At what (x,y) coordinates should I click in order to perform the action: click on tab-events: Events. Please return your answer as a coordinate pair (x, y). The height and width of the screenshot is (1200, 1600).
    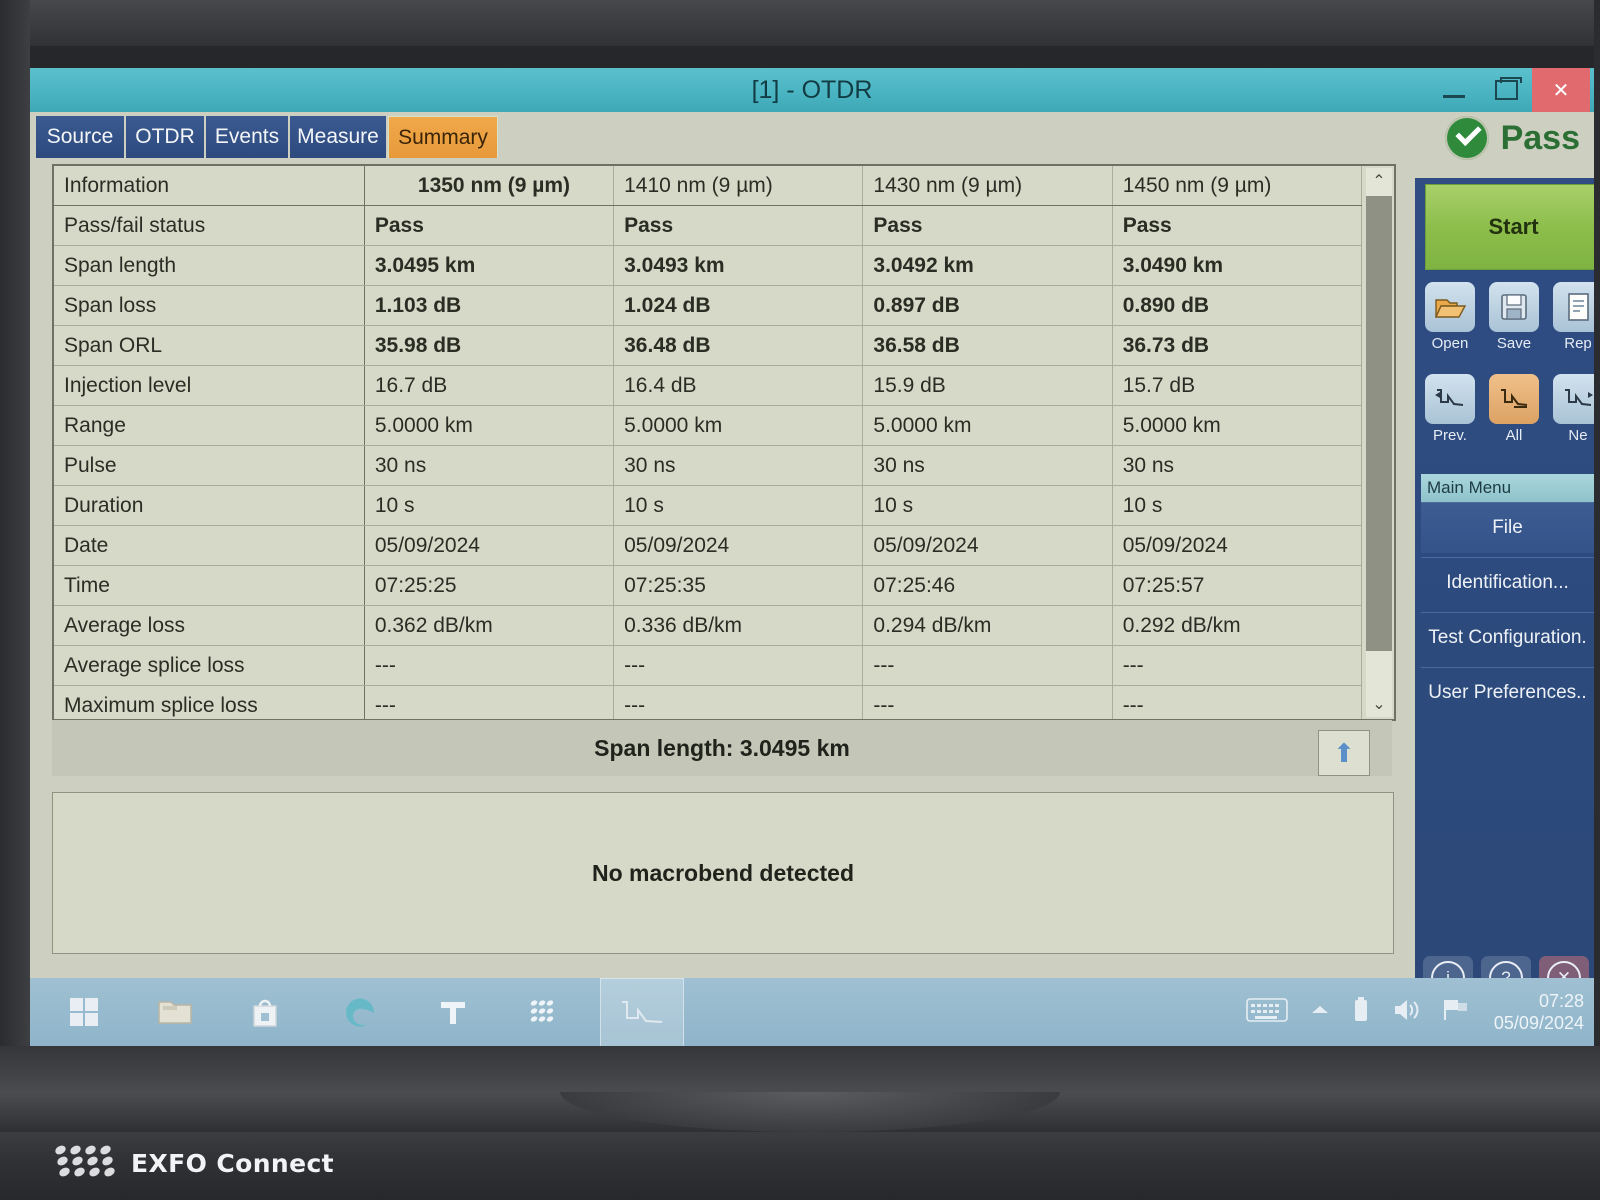
    Looking at the image, I should click on (248, 137).